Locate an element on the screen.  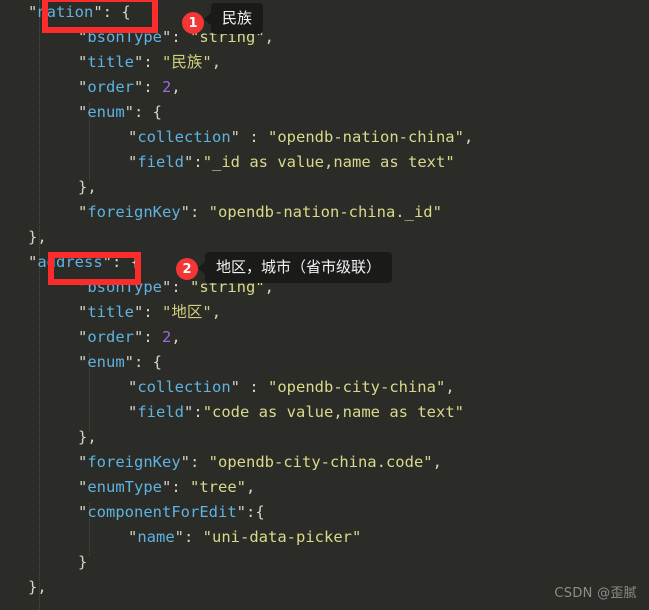
code-token-s: "opendb-city-china" is located at coordinates (357, 387).